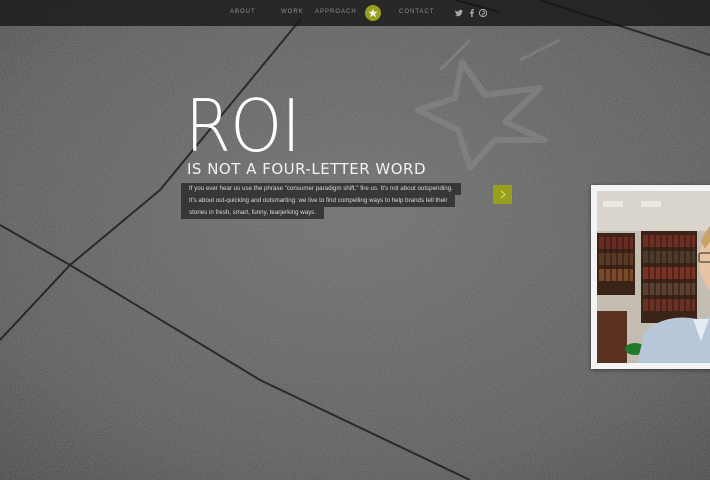  I want to click on nav-contact: CONTACT, so click(417, 12).